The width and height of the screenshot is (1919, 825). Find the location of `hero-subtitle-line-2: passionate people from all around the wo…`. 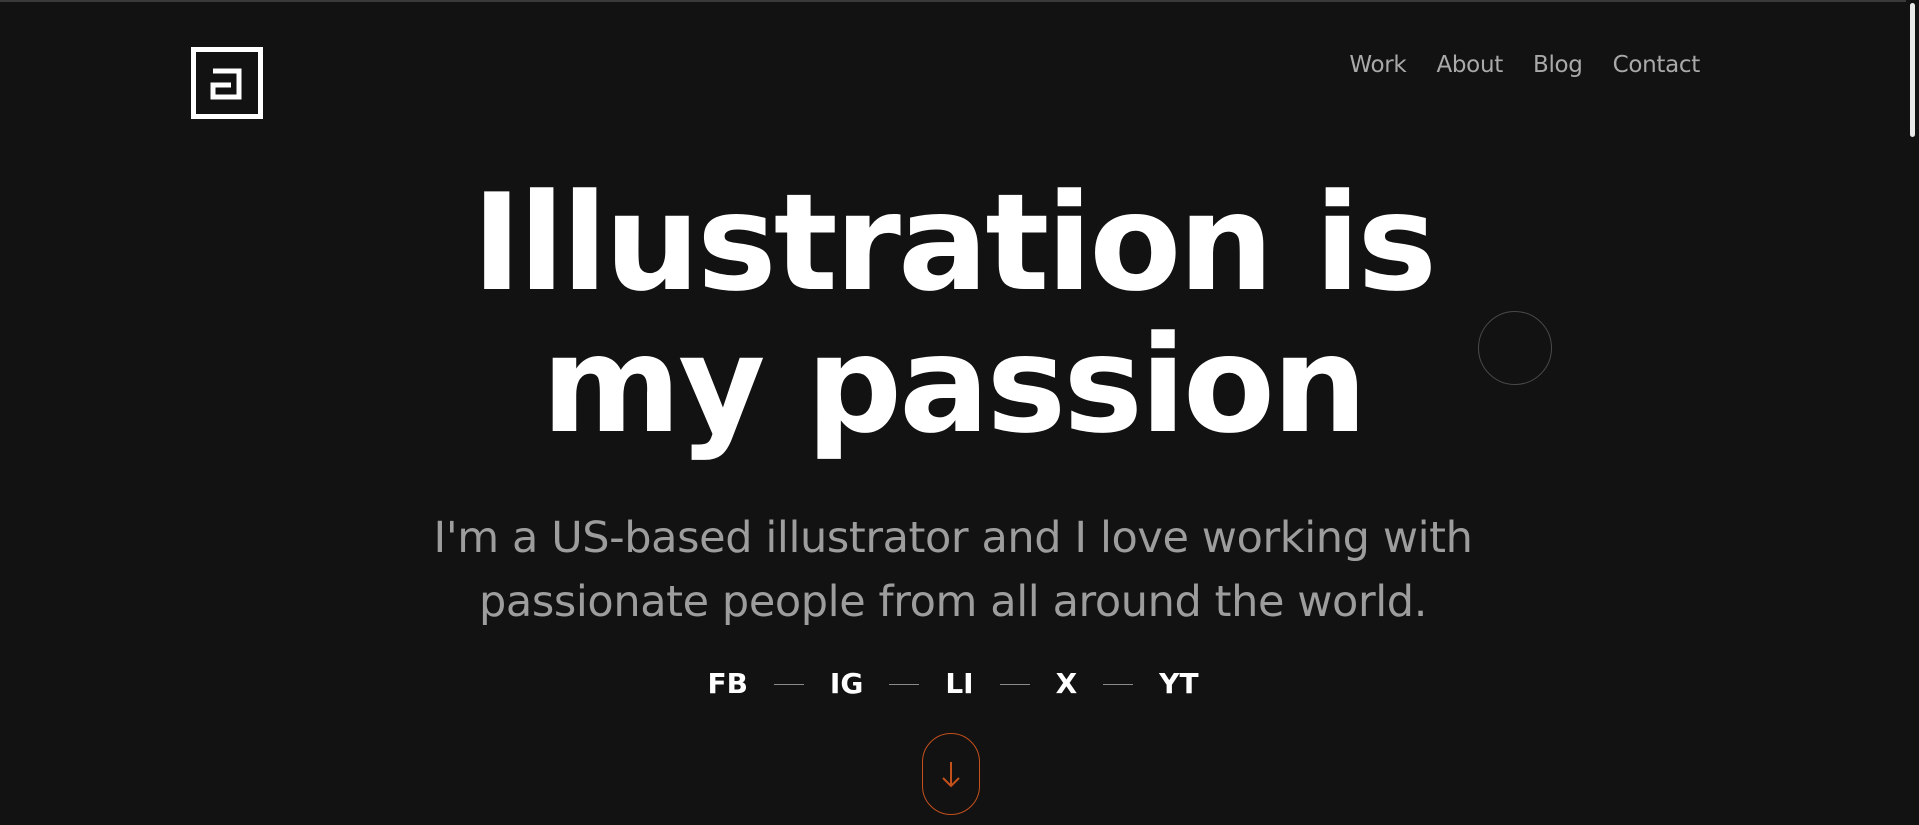

hero-subtitle-line-2: passionate people from all around the wo… is located at coordinates (953, 602).